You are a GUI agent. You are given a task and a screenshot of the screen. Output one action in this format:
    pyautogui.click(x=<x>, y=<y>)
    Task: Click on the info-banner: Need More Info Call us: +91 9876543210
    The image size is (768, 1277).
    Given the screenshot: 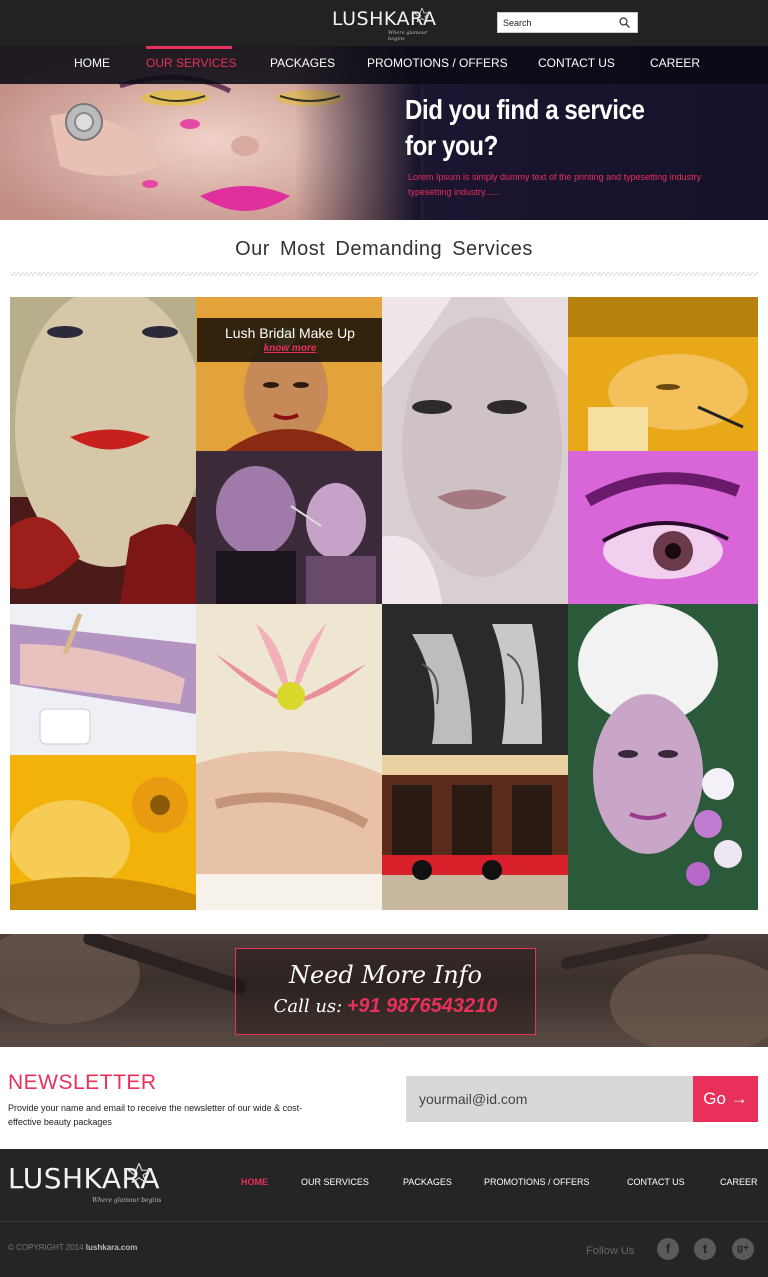 What is the action you would take?
    pyautogui.click(x=384, y=990)
    